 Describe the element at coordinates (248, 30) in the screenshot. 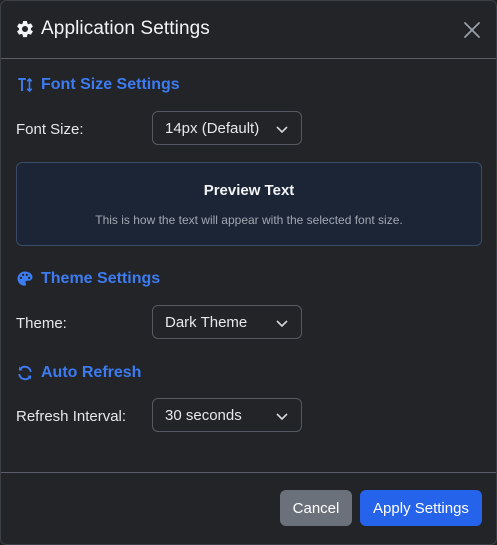

I see `dialog-header: Application Settings` at that location.